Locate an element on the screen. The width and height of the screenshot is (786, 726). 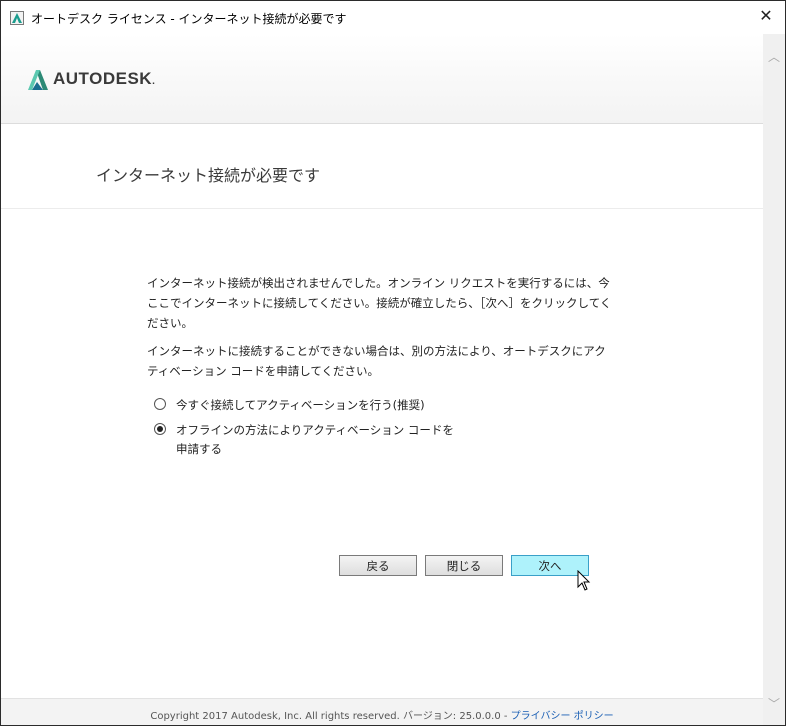
app-icon is located at coordinates (17, 18).